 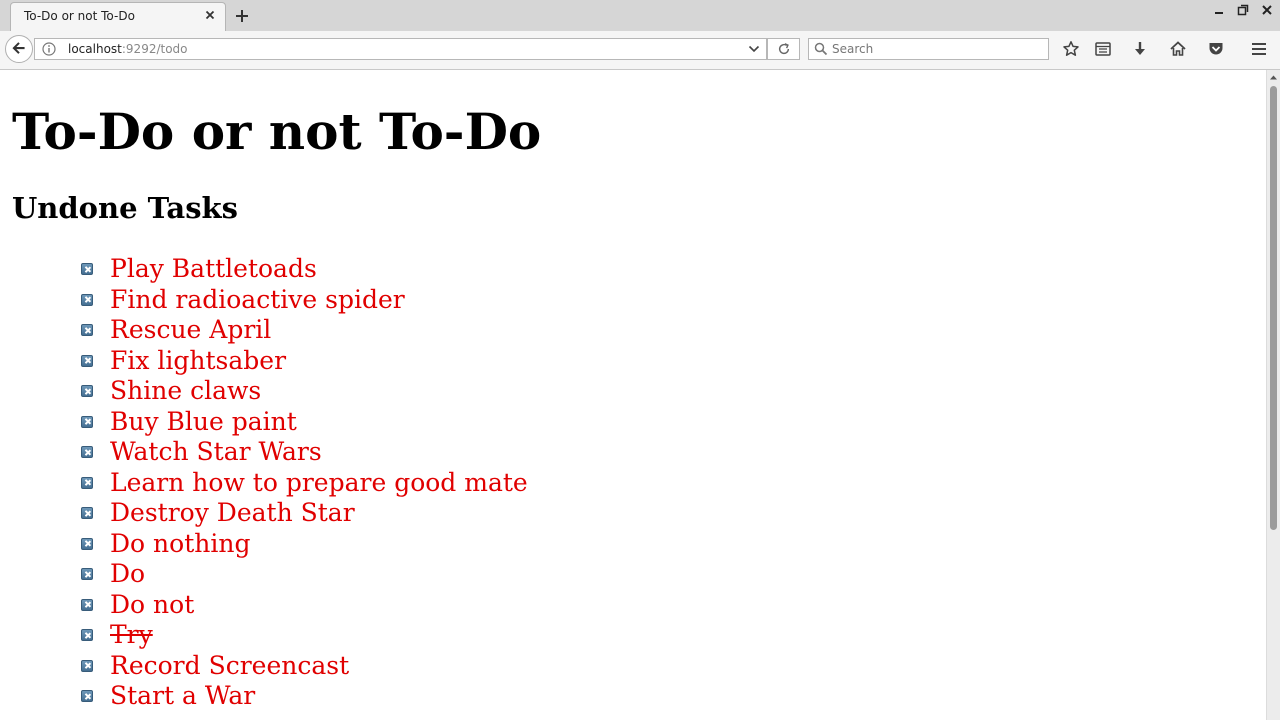 I want to click on download-icon, so click(x=1140, y=49).